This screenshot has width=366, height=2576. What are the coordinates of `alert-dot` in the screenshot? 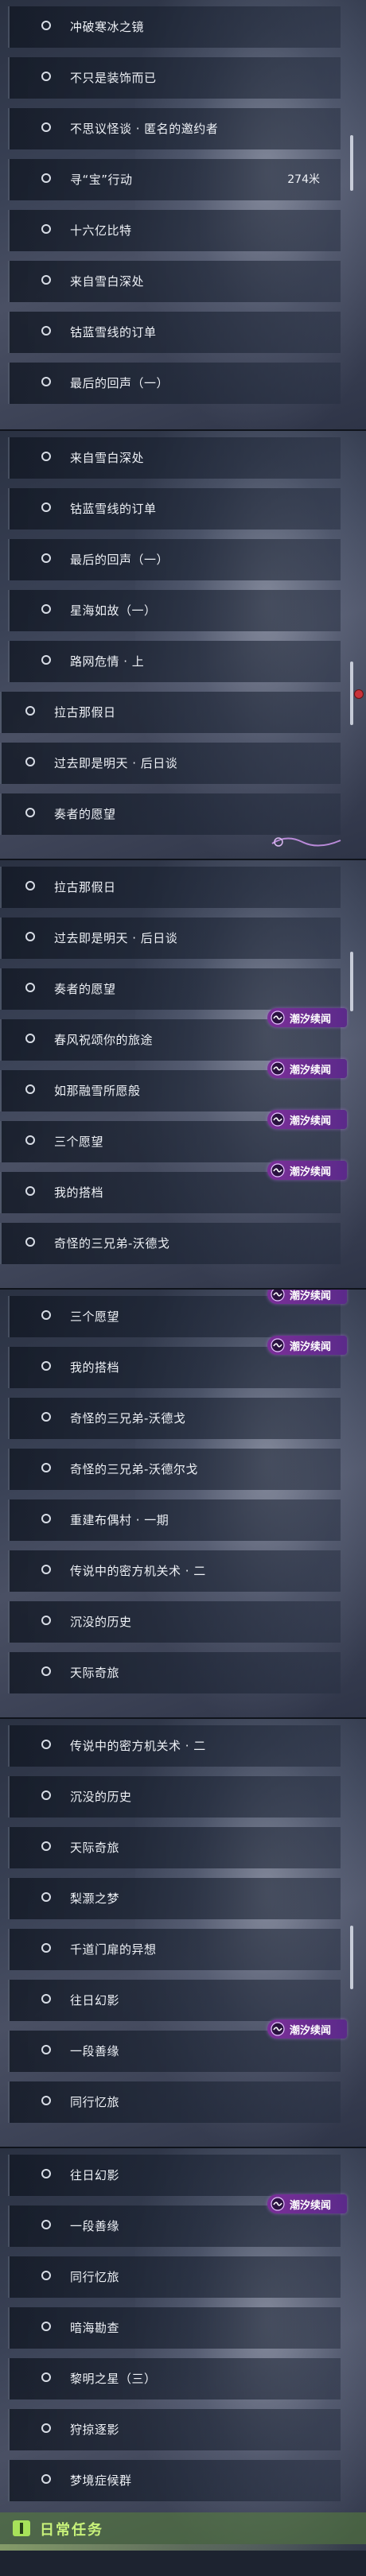 It's located at (359, 694).